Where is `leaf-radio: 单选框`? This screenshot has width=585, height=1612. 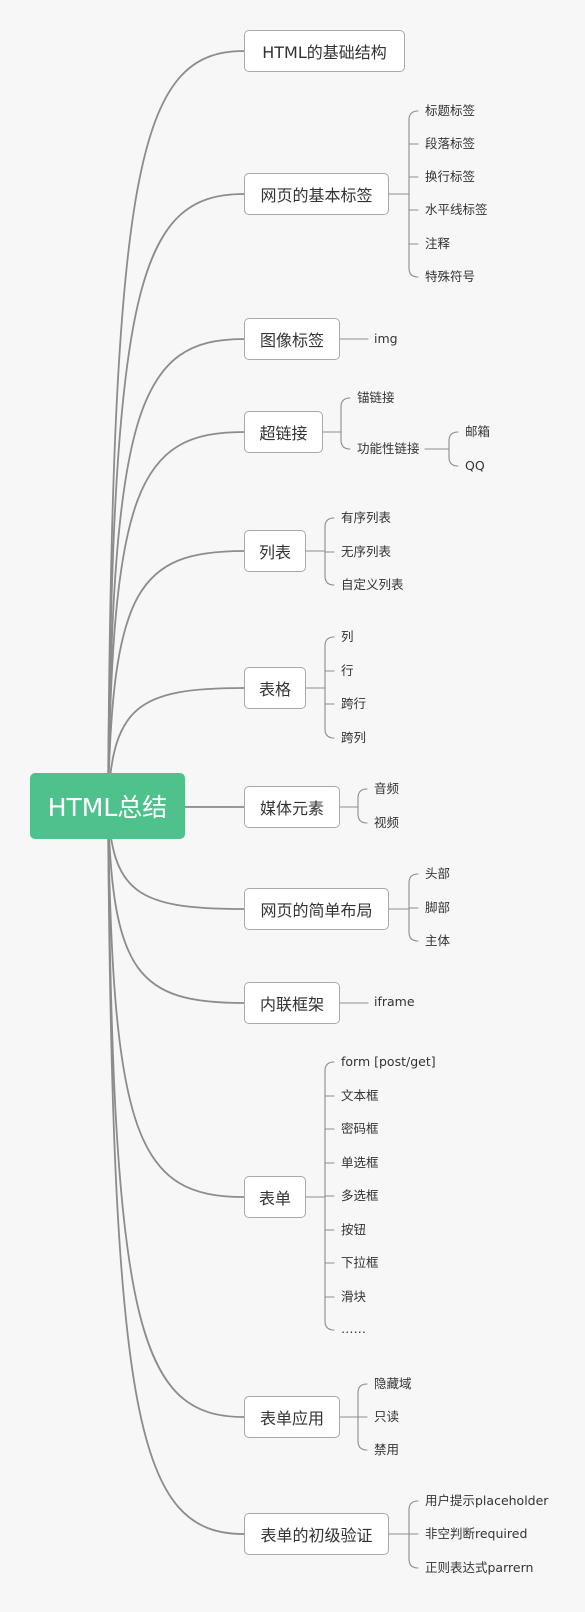 leaf-radio: 单选框 is located at coordinates (360, 1162).